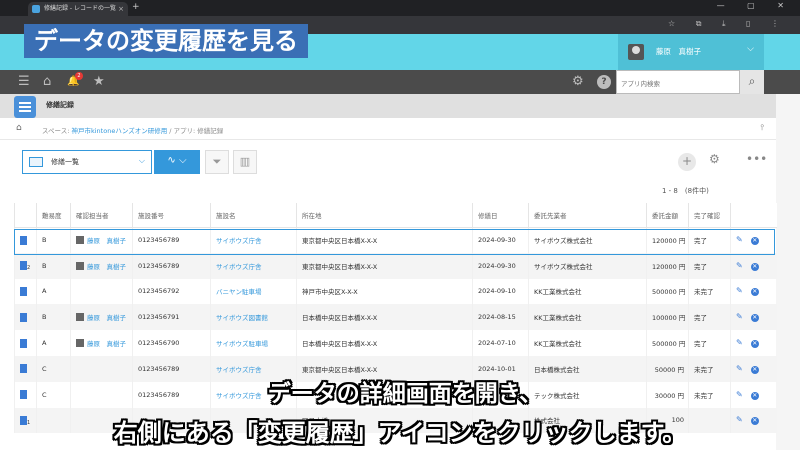  Describe the element at coordinates (36, 162) in the screenshot. I see `table-view-icon` at that location.